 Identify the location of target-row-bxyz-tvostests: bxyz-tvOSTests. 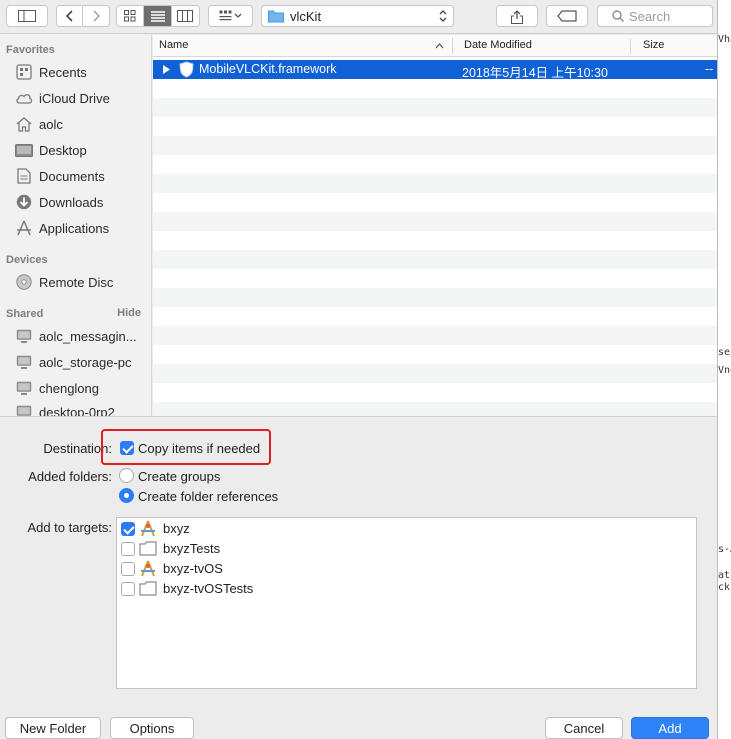
(406, 589).